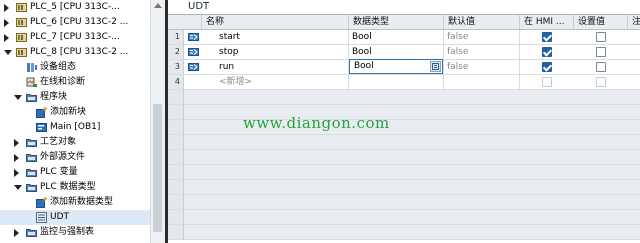 Image resolution: width=640 pixels, height=243 pixels. What do you see at coordinates (282, 82) in the screenshot?
I see `cell-name: <新增>` at bounding box center [282, 82].